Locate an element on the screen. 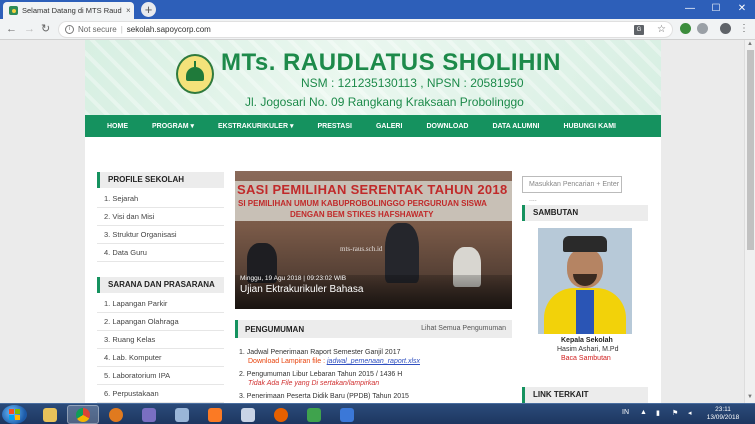 This screenshot has width=755, height=424. slider-banner-line3: DENGAN BEM STIKES HAFSHAWATY is located at coordinates (362, 214).